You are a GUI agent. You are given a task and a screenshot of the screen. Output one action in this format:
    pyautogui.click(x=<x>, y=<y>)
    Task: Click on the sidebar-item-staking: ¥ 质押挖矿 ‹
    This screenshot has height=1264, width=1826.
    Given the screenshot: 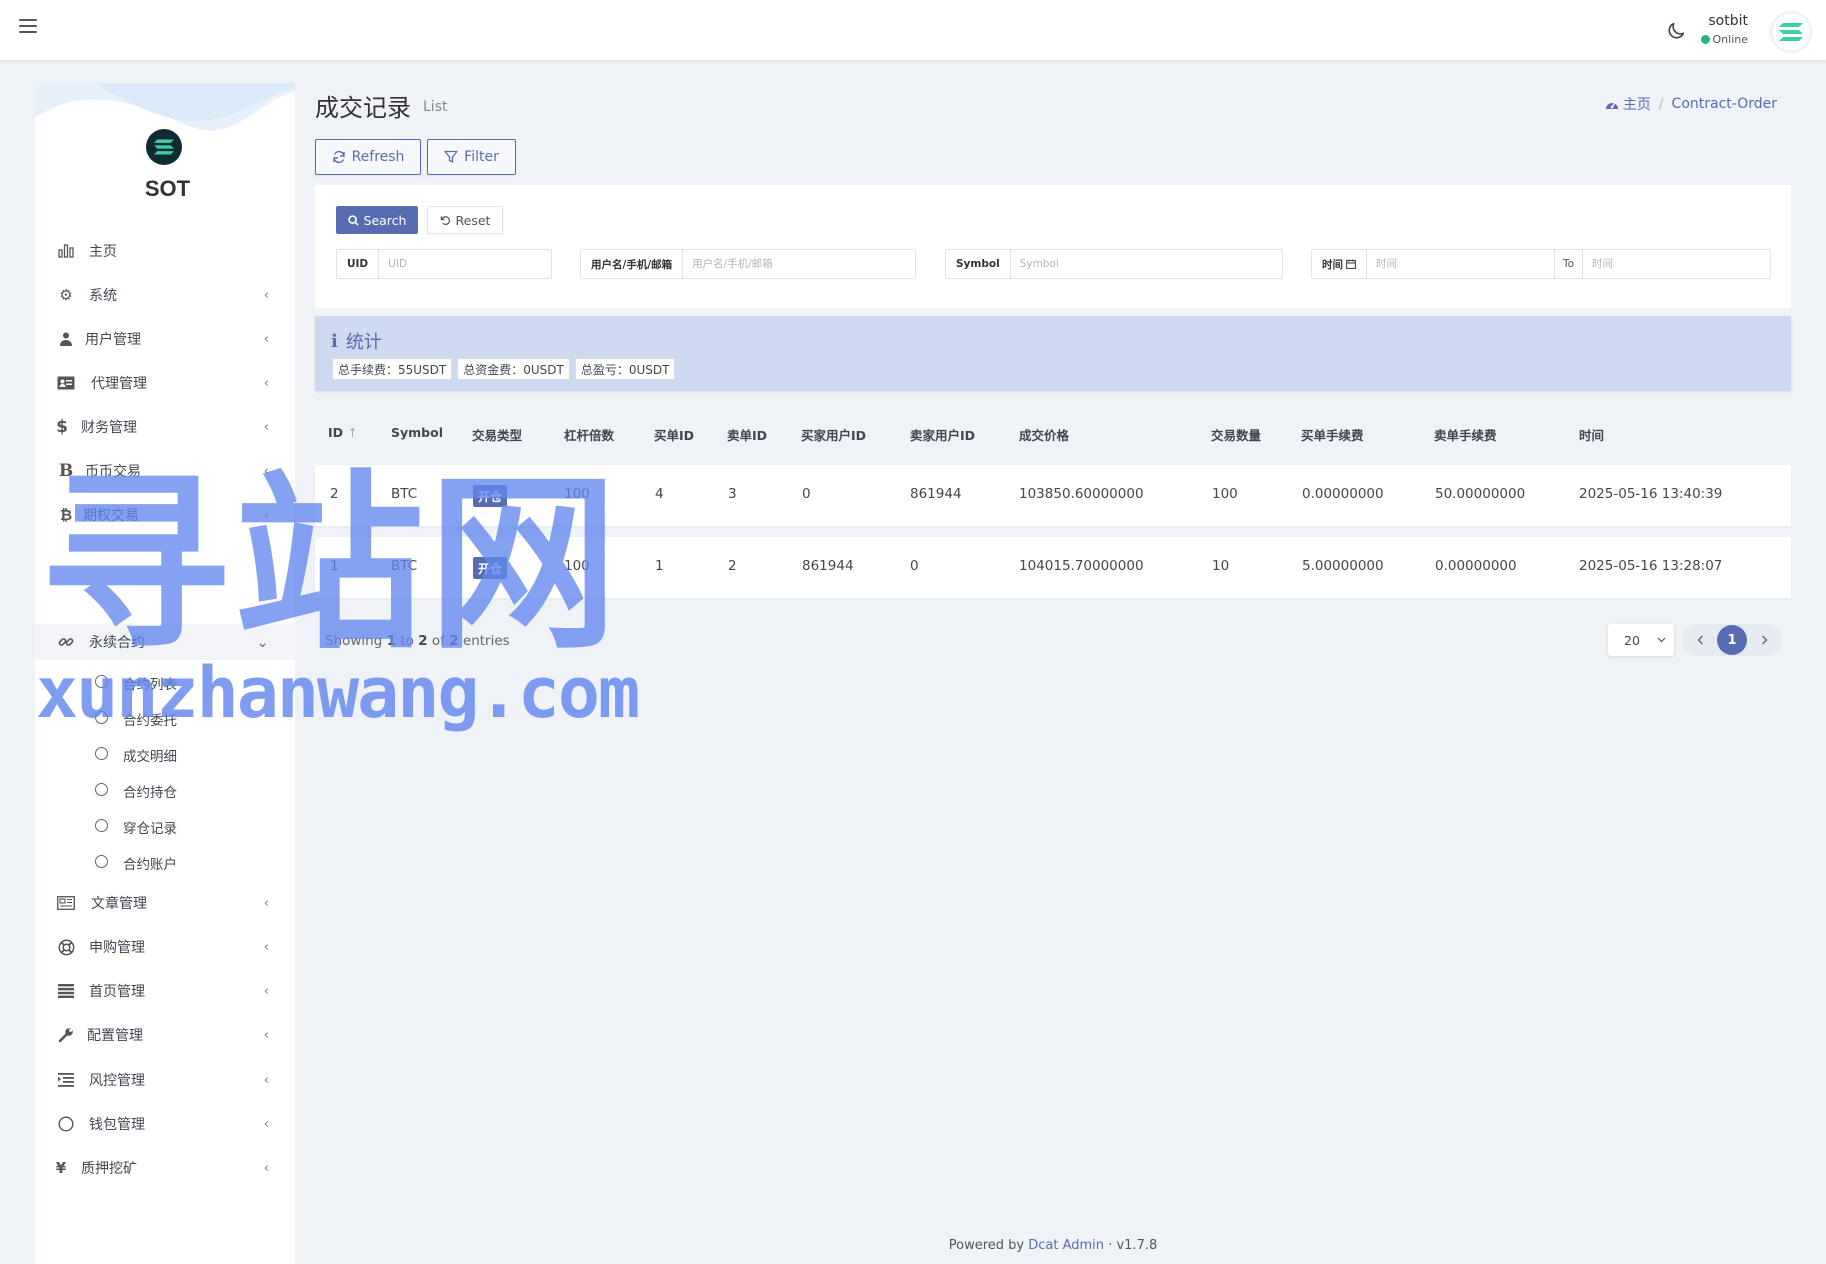 What is the action you would take?
    pyautogui.click(x=165, y=1168)
    